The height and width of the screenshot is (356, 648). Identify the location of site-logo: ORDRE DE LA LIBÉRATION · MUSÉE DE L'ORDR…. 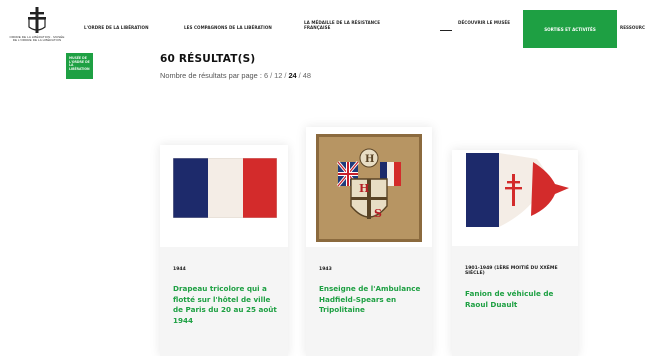
(37, 25).